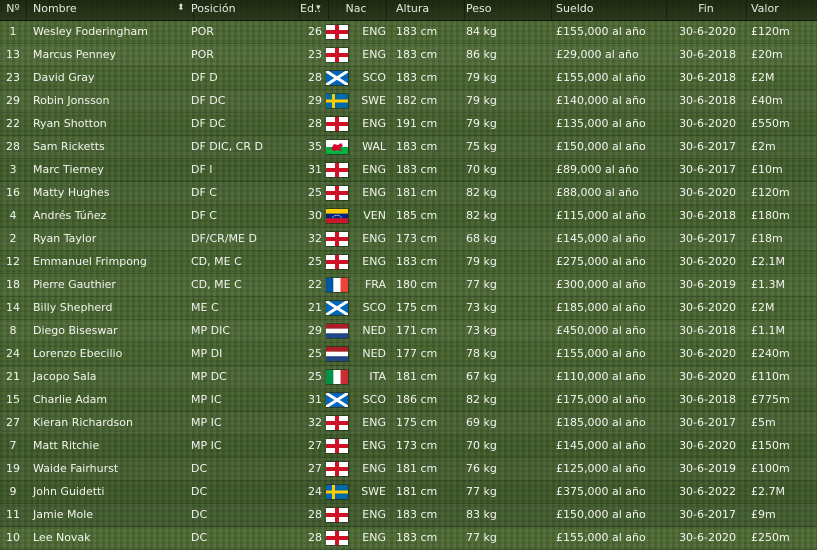 This screenshot has width=817, height=550. What do you see at coordinates (13, 146) in the screenshot?
I see `player-number: 28` at bounding box center [13, 146].